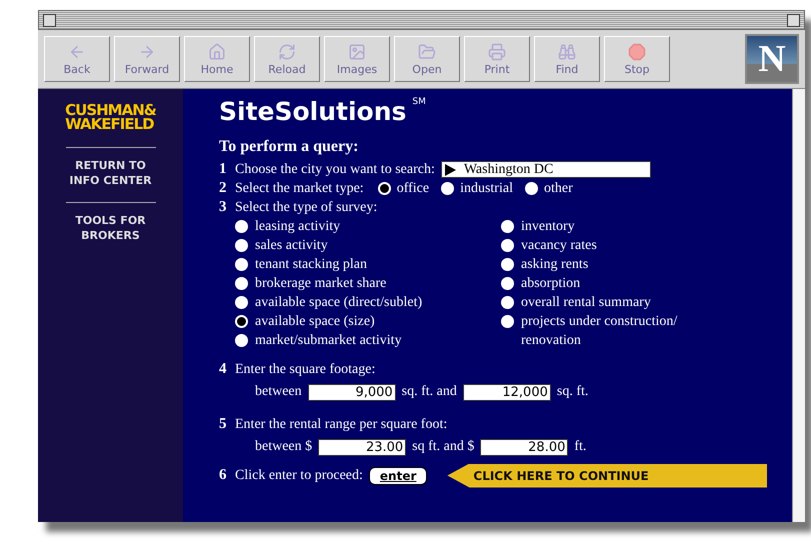  Describe the element at coordinates (486, 188) in the screenshot. I see `option-label: industrial` at that location.